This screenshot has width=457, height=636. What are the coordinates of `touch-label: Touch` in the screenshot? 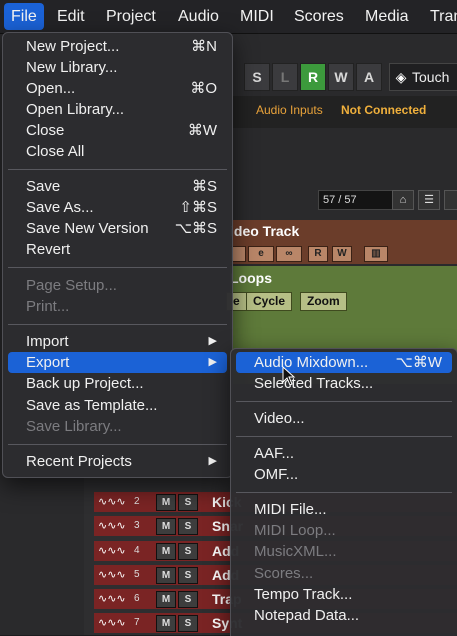 It's located at (431, 77).